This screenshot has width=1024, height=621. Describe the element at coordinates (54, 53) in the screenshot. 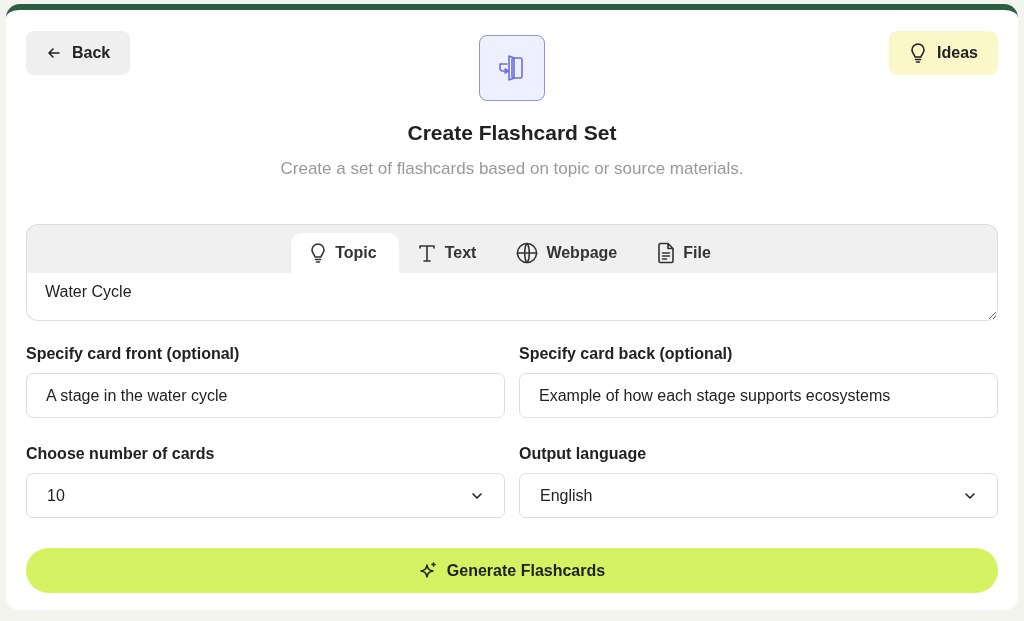

I see `arrow-left-icon` at that location.